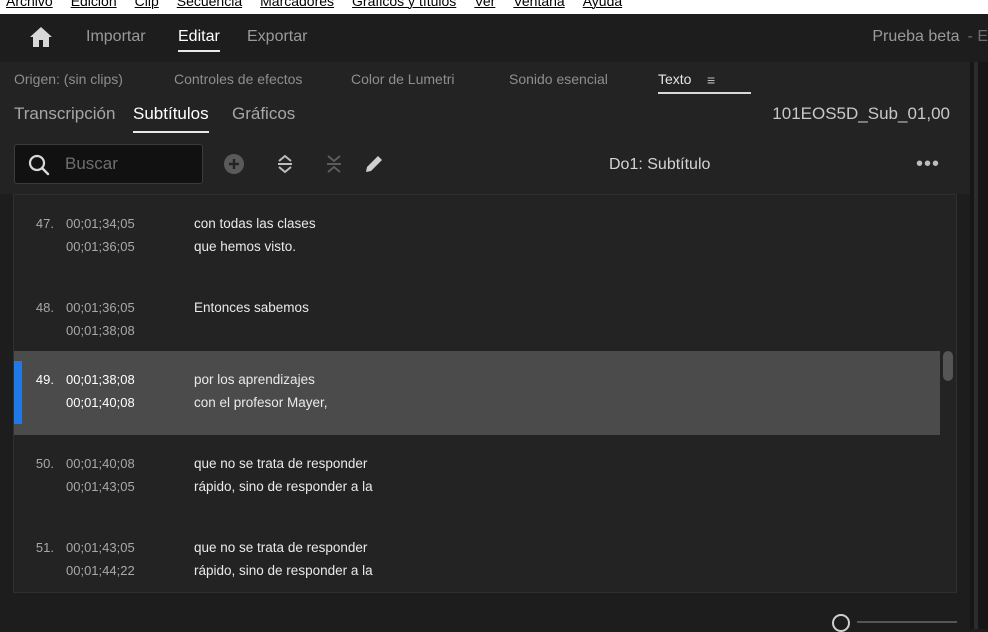 The image size is (988, 632). I want to click on search-icon, so click(39, 165).